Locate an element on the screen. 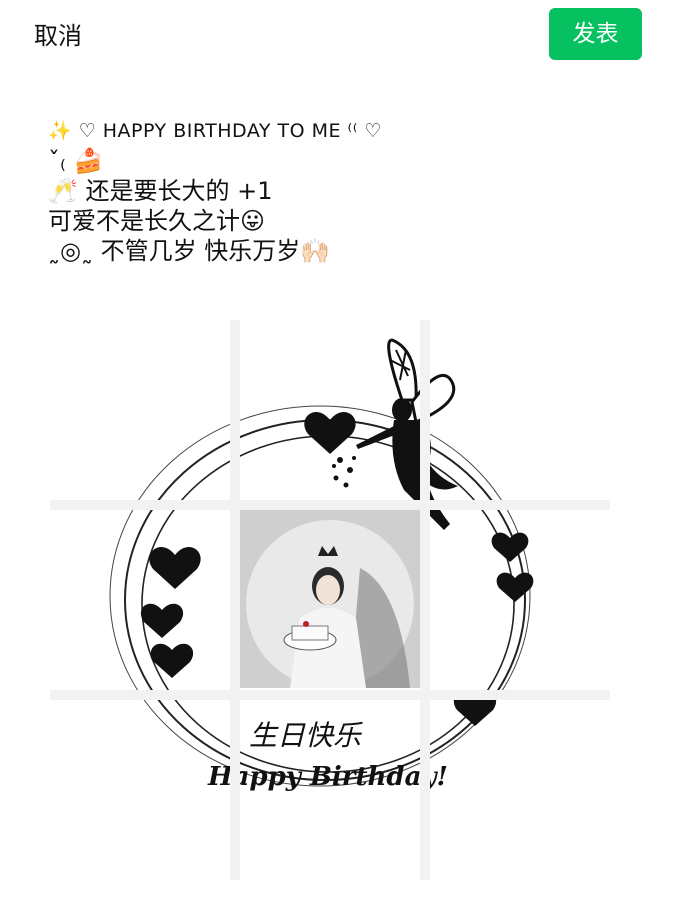  cancel-button: 取消 is located at coordinates (58, 33).